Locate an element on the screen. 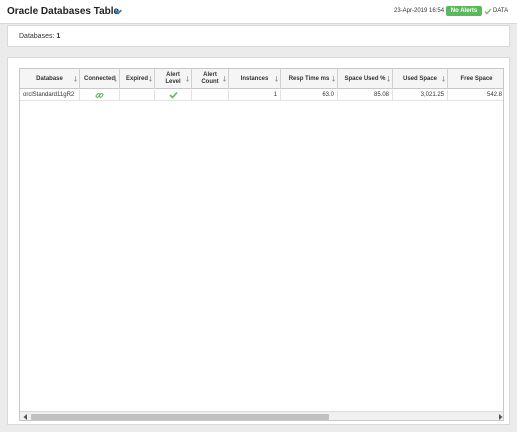  data-status-label: DATA is located at coordinates (501, 11).